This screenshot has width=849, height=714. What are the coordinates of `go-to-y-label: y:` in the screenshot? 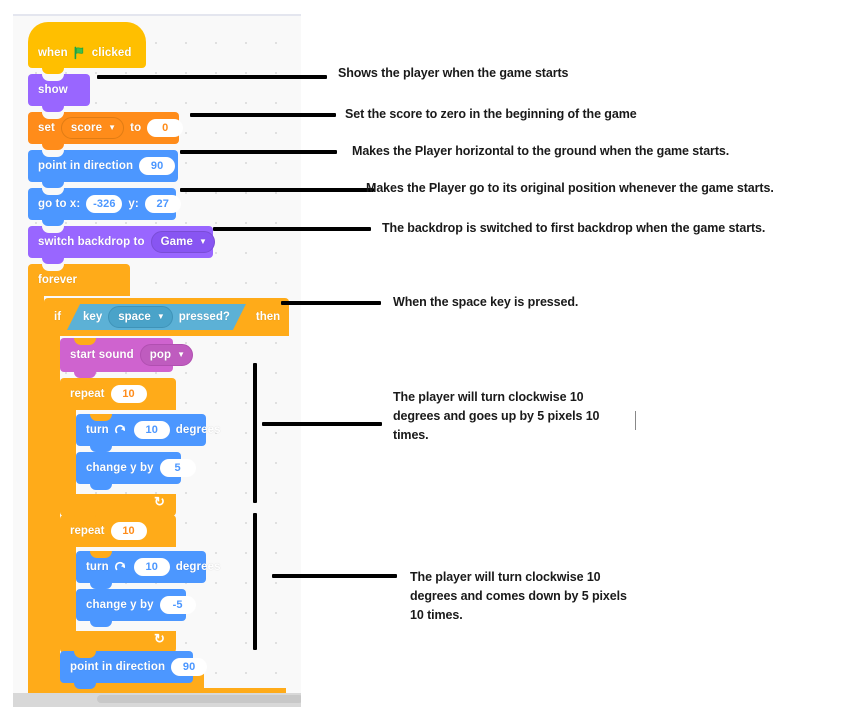 It's located at (133, 204).